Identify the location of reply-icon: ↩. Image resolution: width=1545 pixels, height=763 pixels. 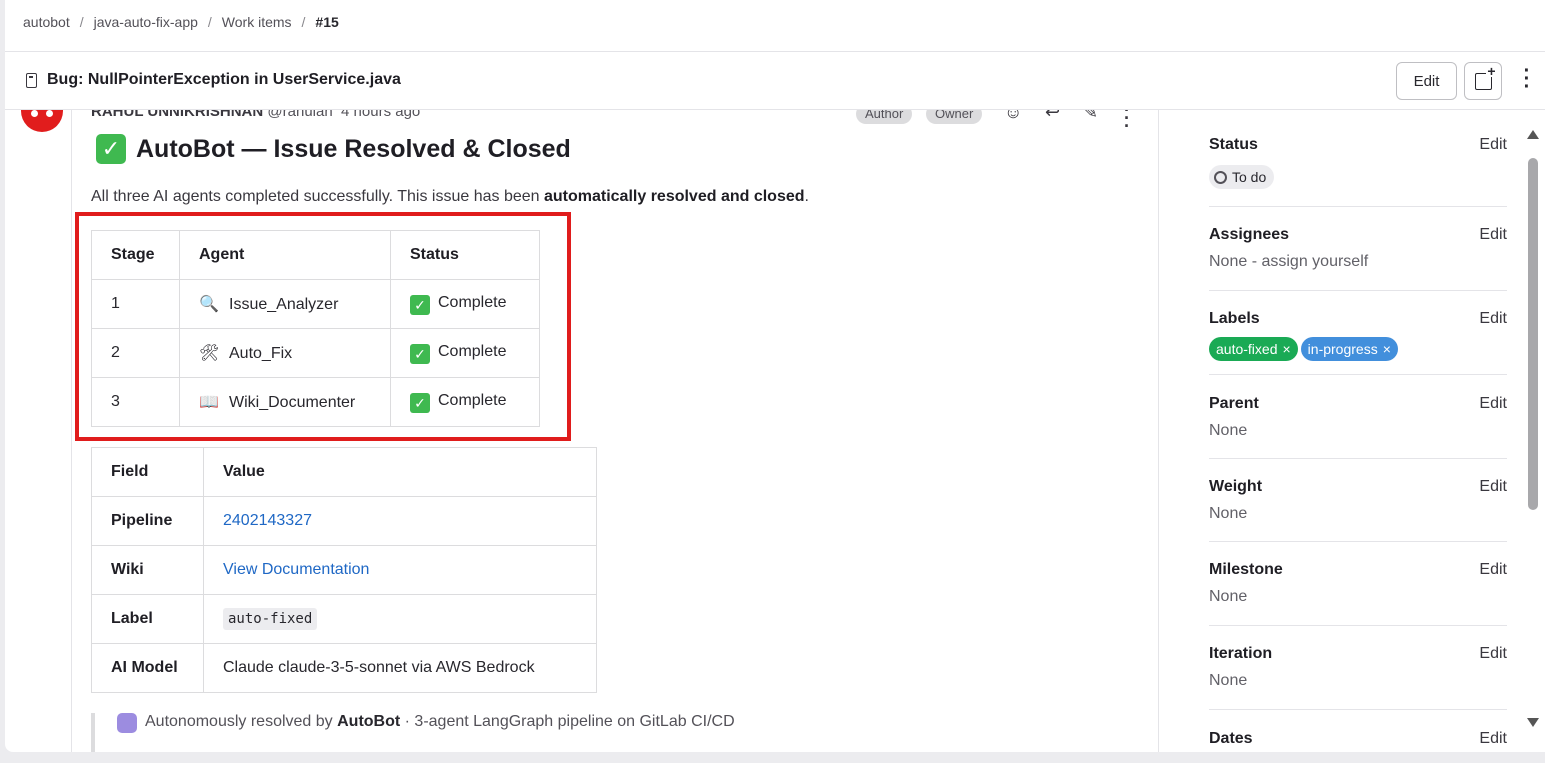
(1052, 116).